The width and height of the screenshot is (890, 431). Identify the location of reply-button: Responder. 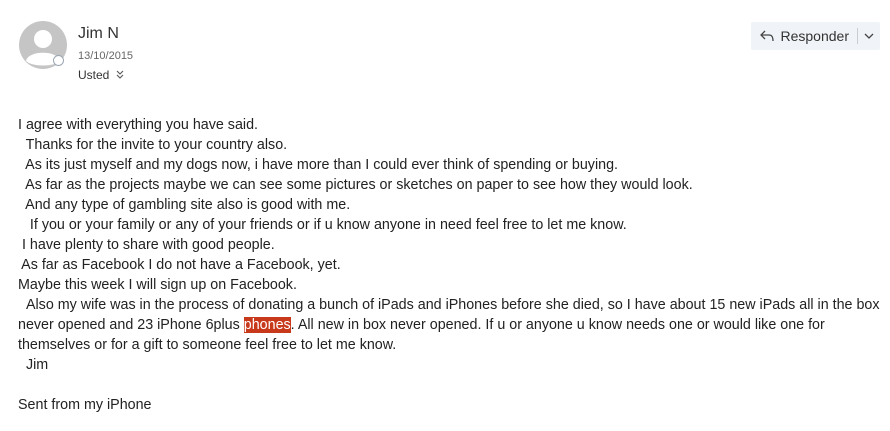
(804, 36).